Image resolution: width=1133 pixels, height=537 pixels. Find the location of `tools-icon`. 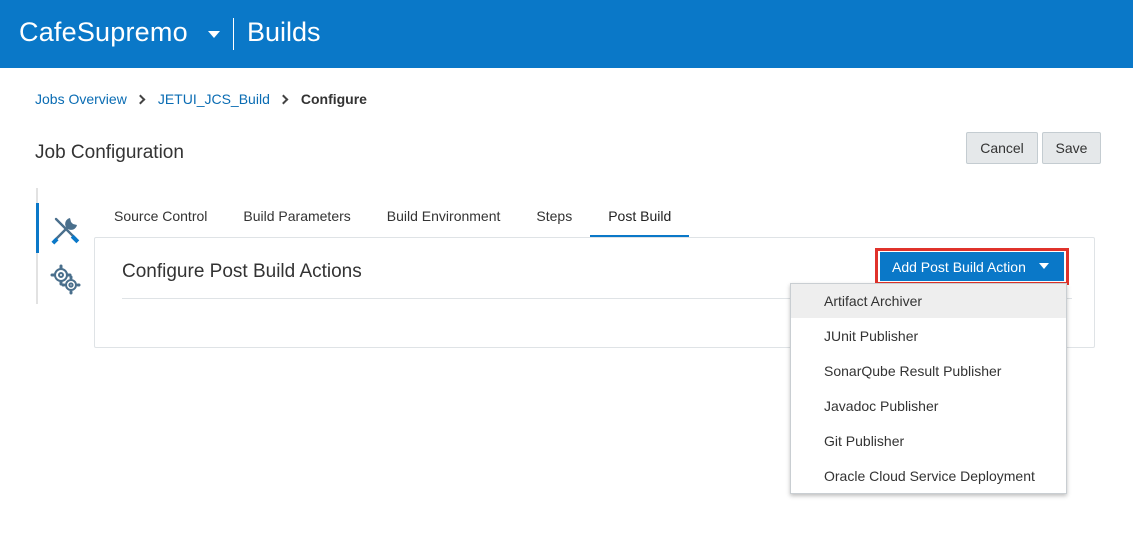

tools-icon is located at coordinates (65, 230).